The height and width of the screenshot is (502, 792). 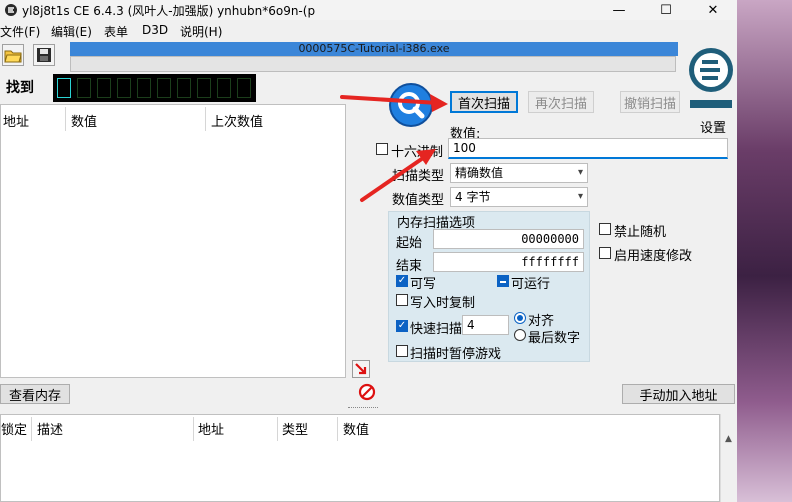 I want to click on fast-scan-alignment-input: 4, so click(x=485, y=325).